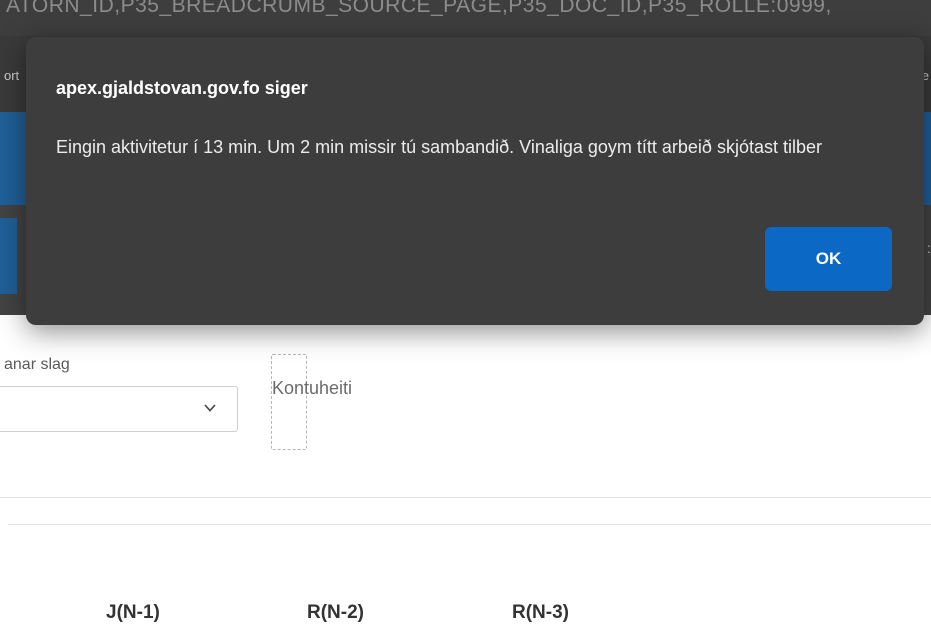 The height and width of the screenshot is (635, 931). I want to click on more-icon: :, so click(929, 252).